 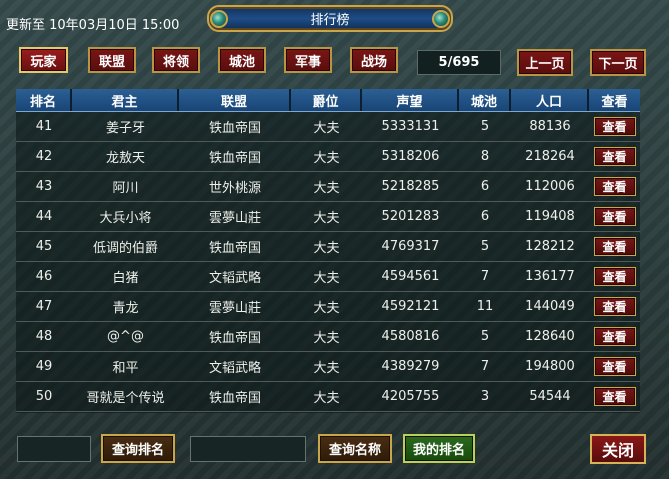 I want to click on cell-lord: @^@, so click(x=125, y=336).